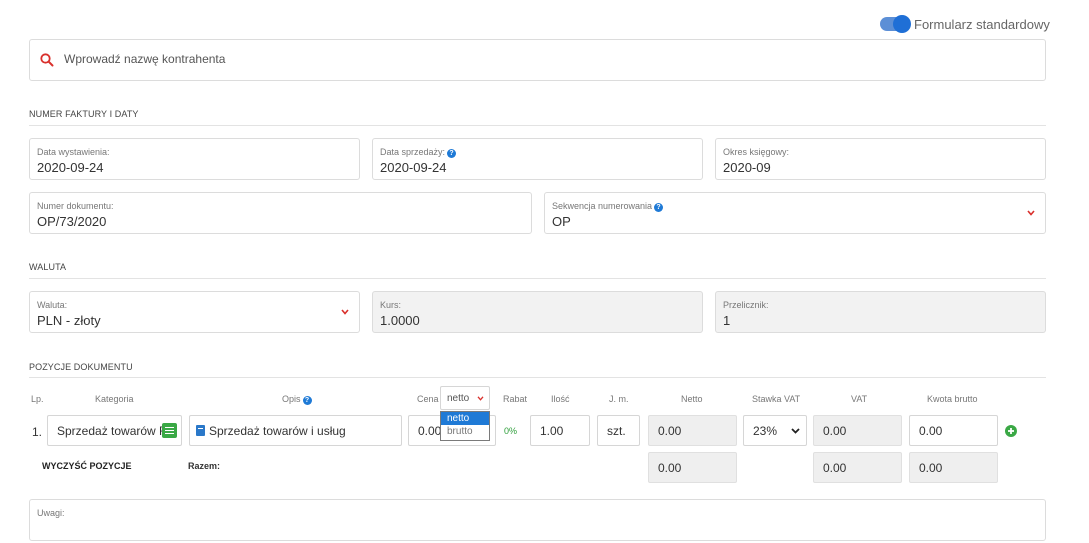  Describe the element at coordinates (747, 167) in the screenshot. I see `accounting-period-value: 2020-09` at that location.